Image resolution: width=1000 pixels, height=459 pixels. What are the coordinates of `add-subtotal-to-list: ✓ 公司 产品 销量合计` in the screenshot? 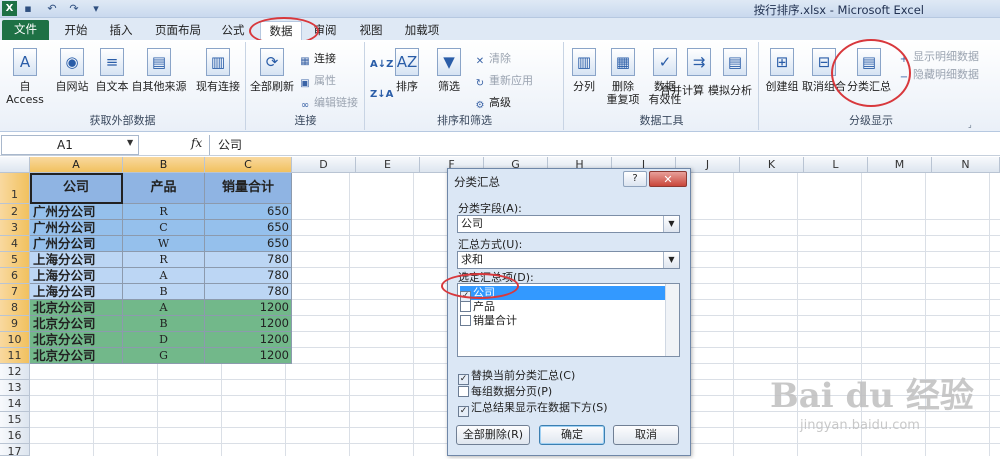 It's located at (568, 320).